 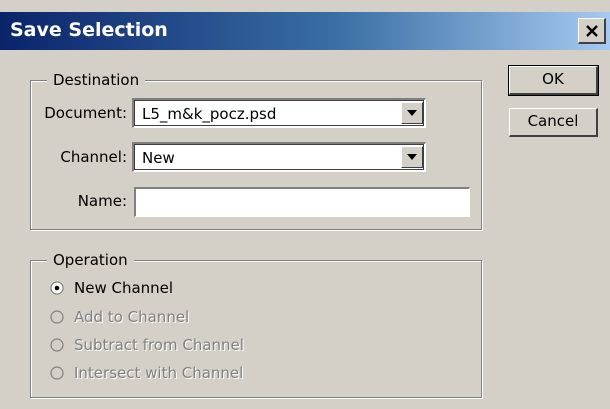 I want to click on radio-add-to-channel: Add to Channel, so click(x=119, y=317).